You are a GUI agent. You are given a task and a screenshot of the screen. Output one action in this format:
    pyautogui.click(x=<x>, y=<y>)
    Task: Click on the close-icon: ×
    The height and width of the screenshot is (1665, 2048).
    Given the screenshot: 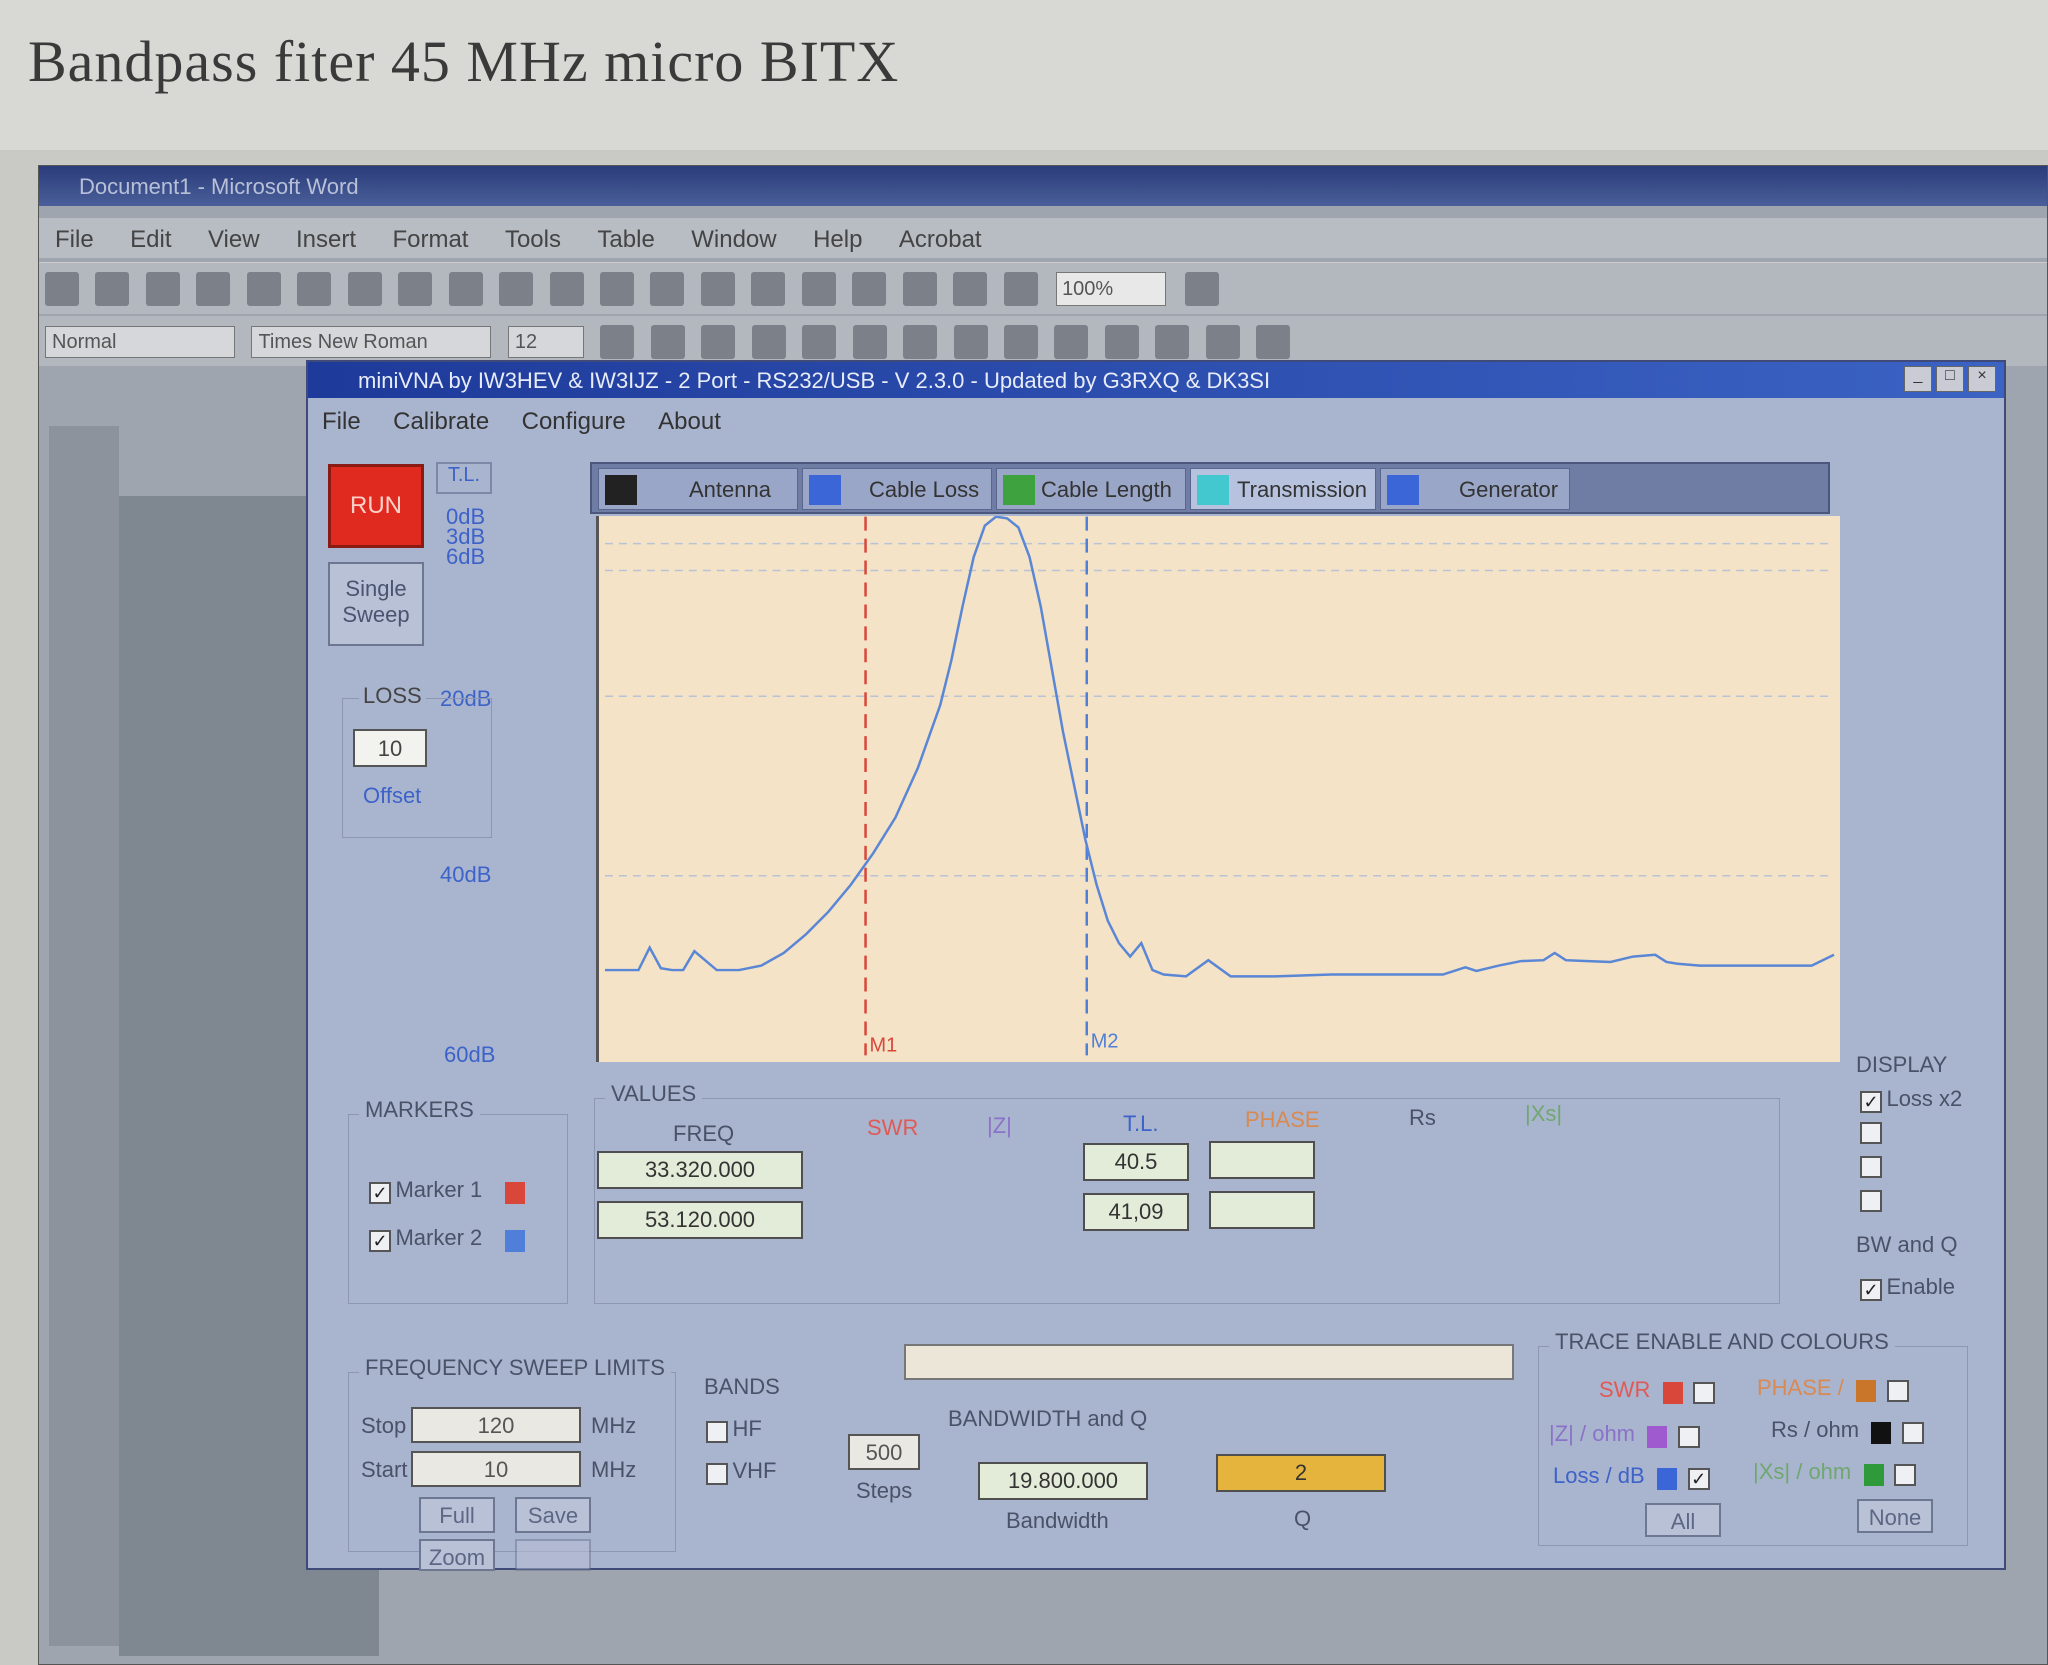 What is the action you would take?
    pyautogui.click(x=1982, y=379)
    